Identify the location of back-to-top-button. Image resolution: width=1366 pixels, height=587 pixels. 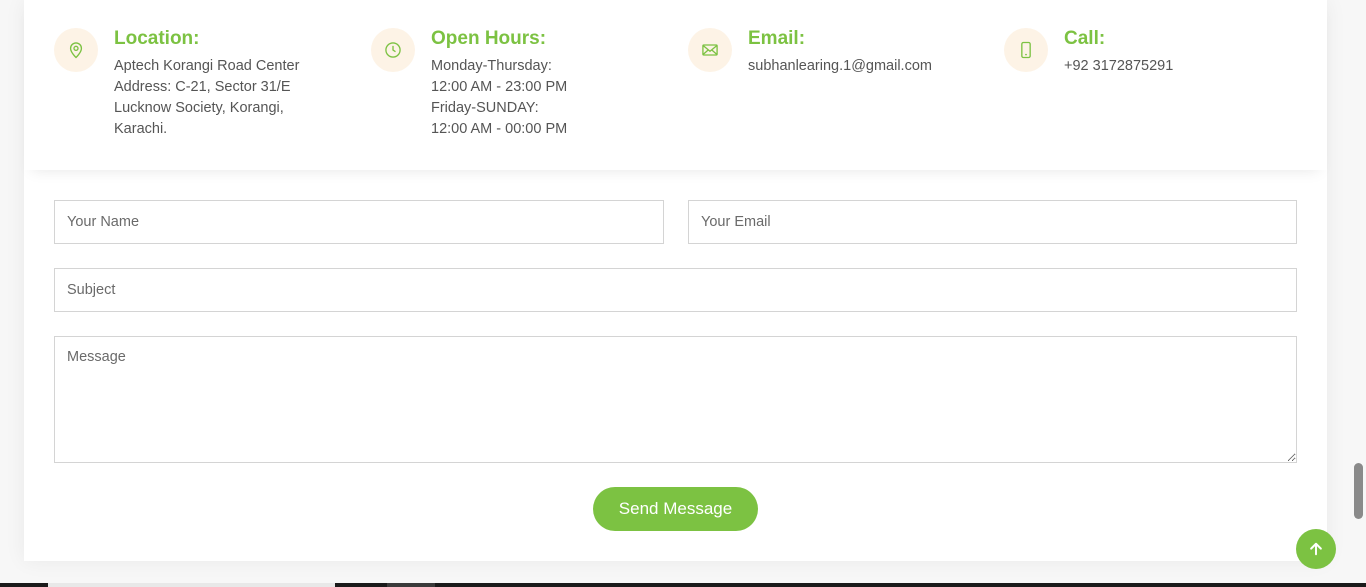
(1316, 549).